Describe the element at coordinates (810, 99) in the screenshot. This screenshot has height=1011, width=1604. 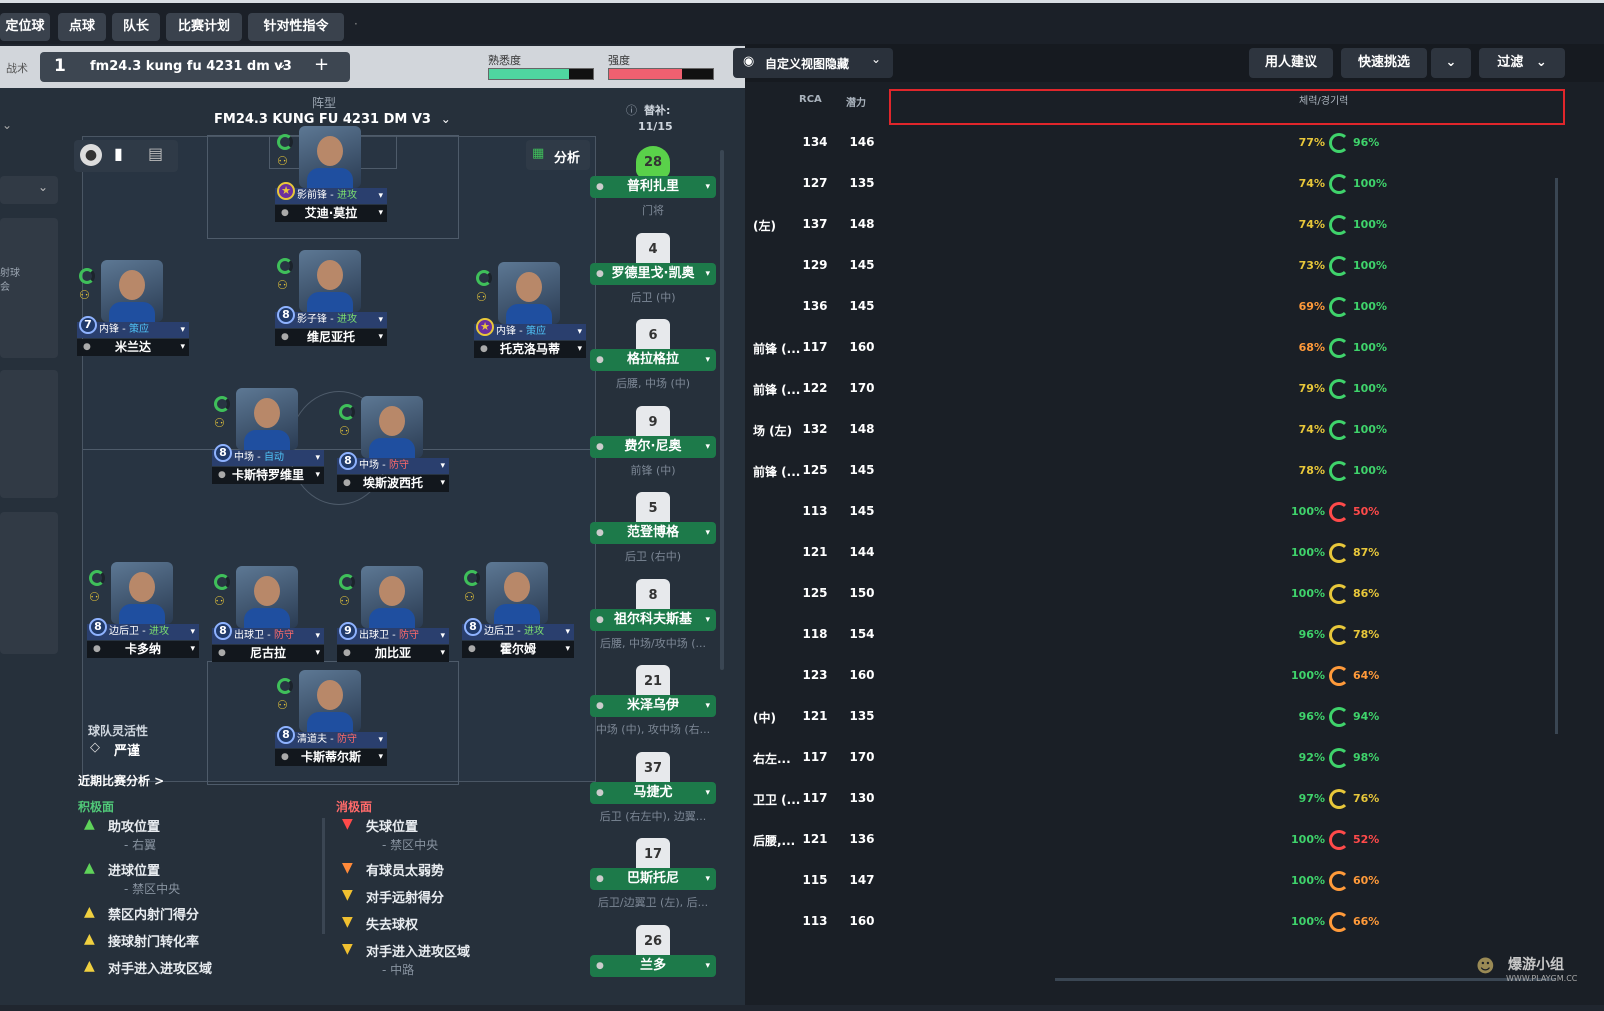
I see `col-rca: RCA` at that location.